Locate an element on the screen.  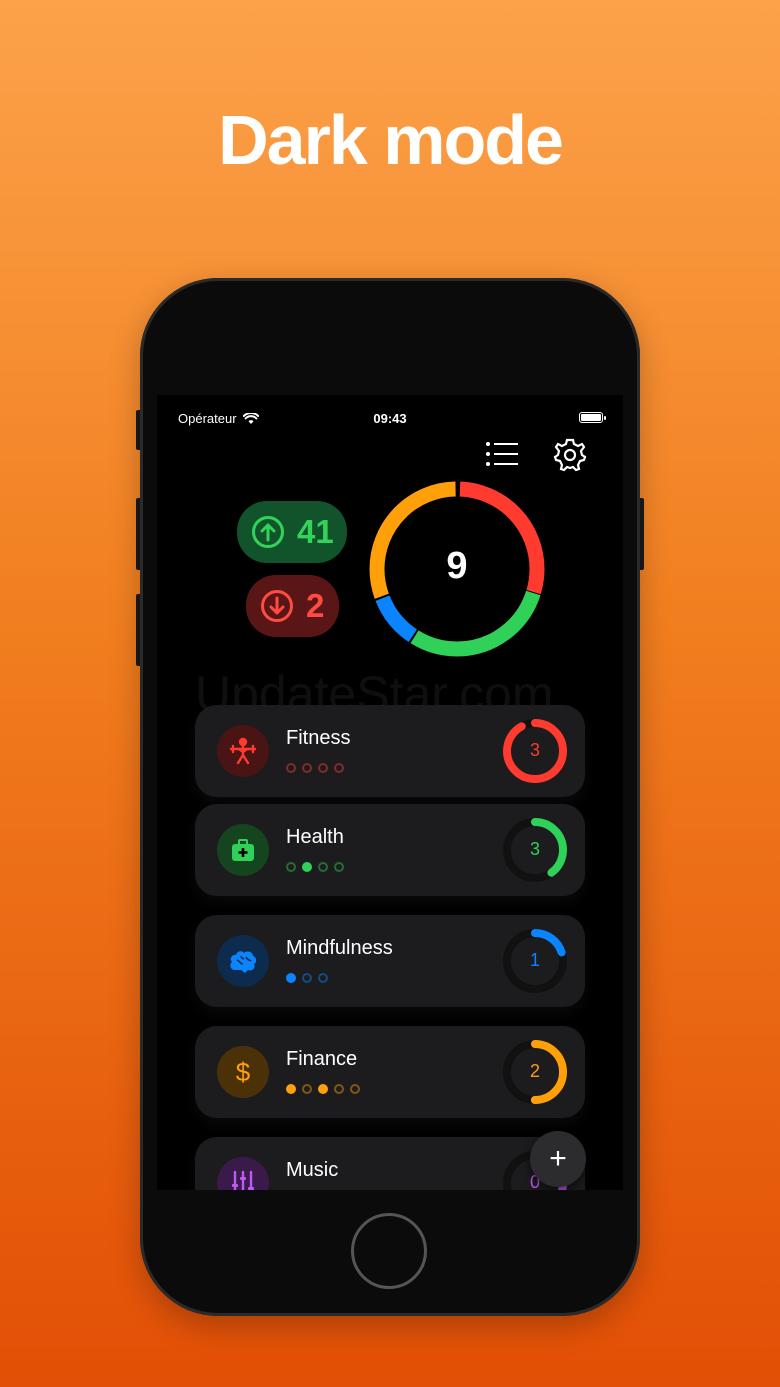
missed-count-badge: 2 is located at coordinates (292, 606).